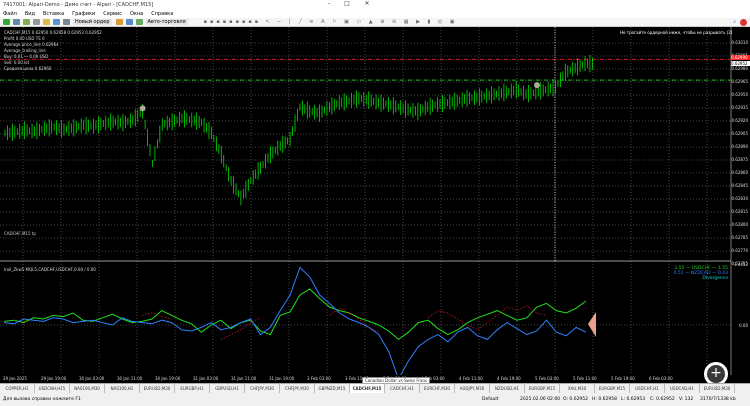  I want to click on navigator-icon, so click(46, 22).